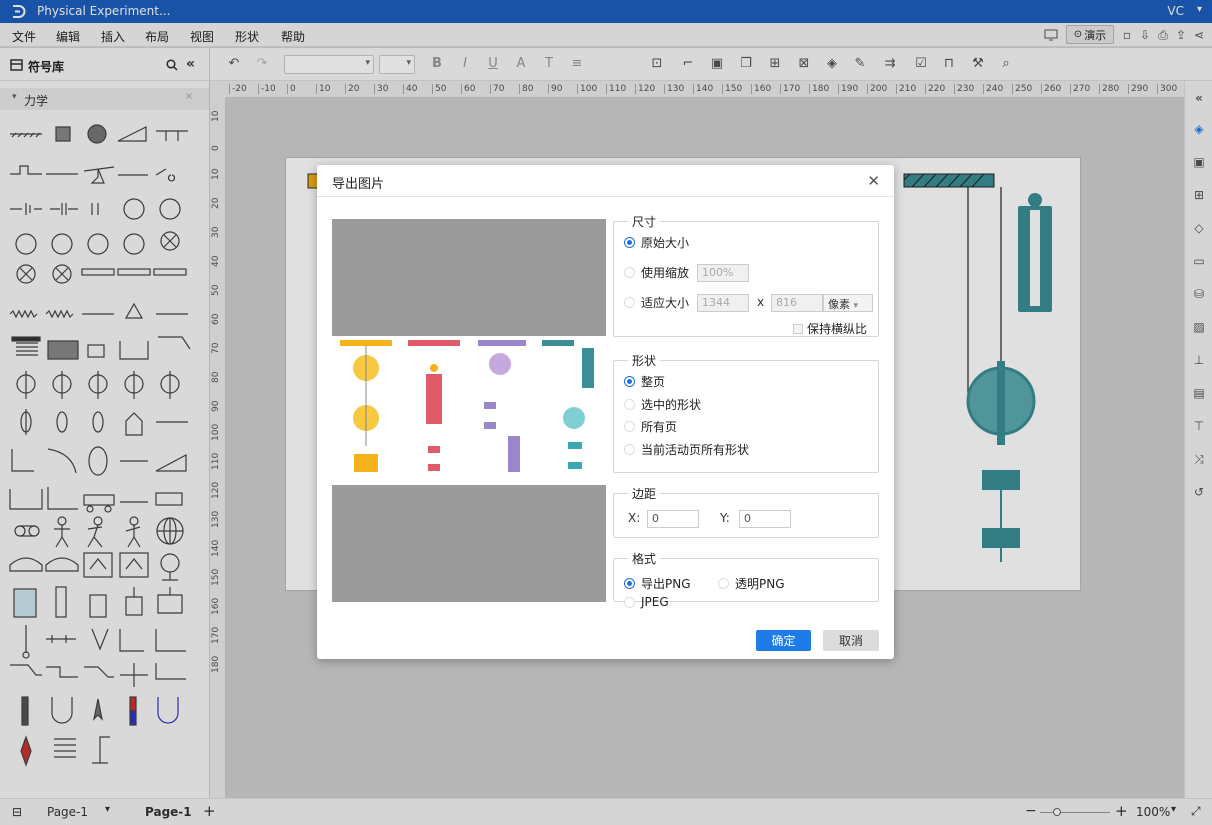  I want to click on format-legend: 格式, so click(644, 559).